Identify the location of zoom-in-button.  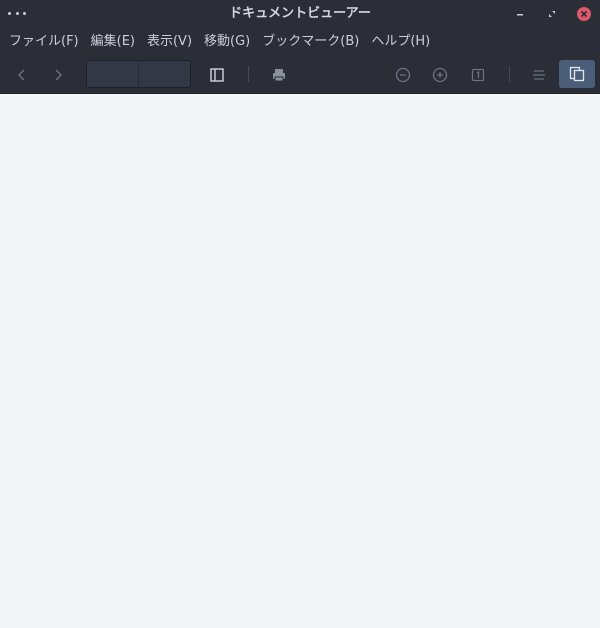
(440, 75).